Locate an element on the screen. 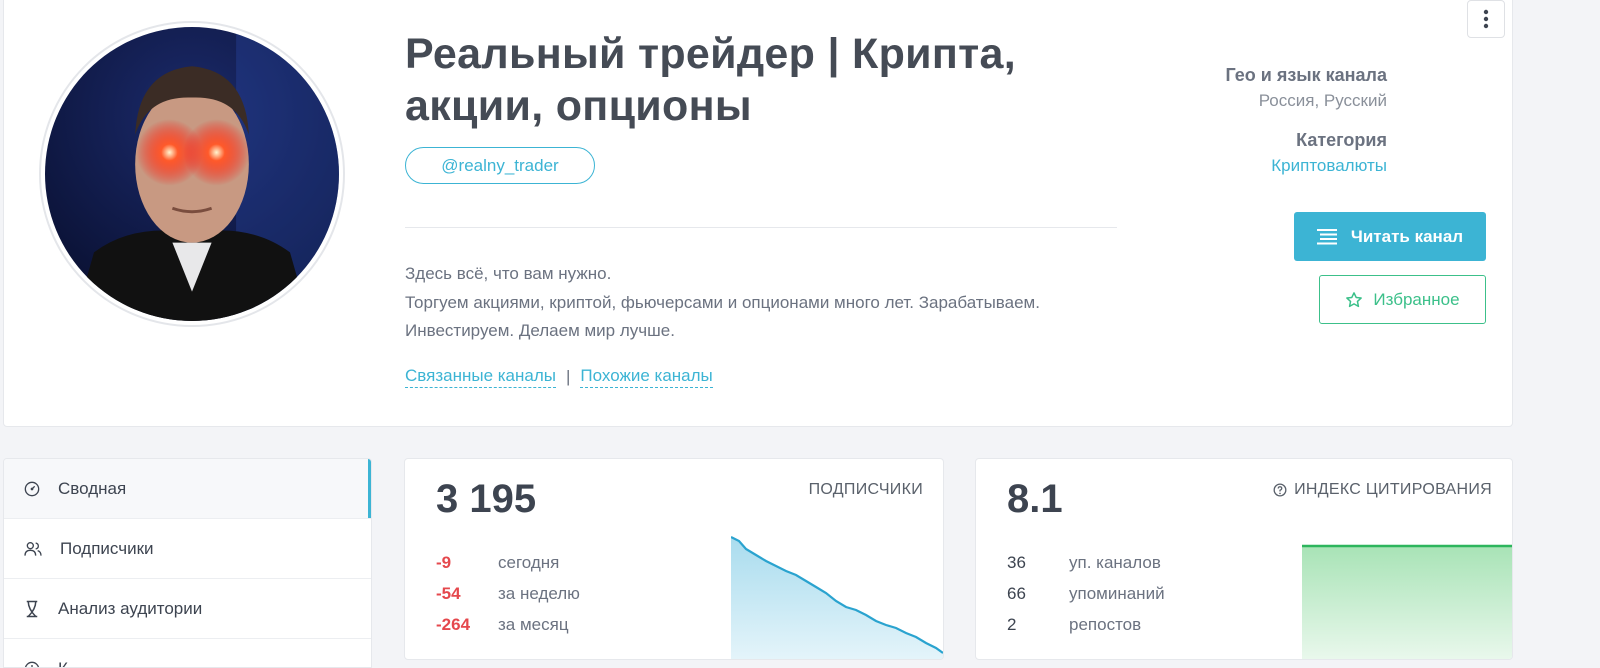 The image size is (1600, 668). description-line: Здесь всё, что вам нужно. is located at coordinates (765, 274).